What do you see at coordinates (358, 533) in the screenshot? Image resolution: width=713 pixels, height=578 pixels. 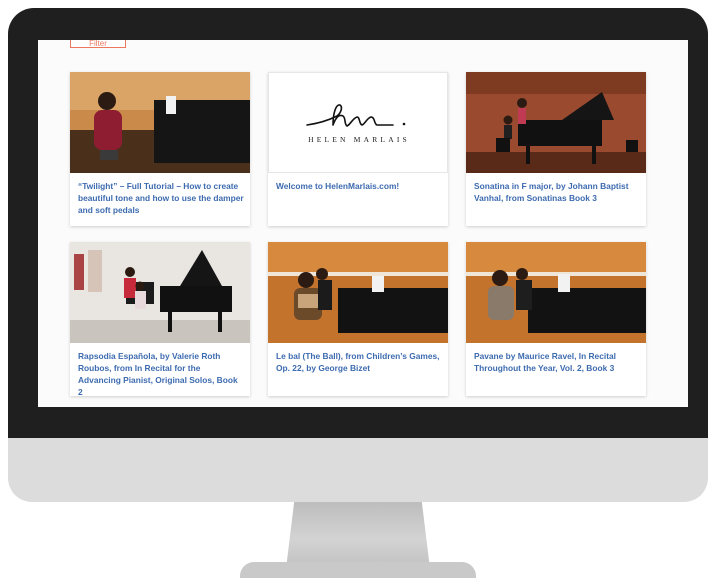 I see `monitor-stand-neck` at bounding box center [358, 533].